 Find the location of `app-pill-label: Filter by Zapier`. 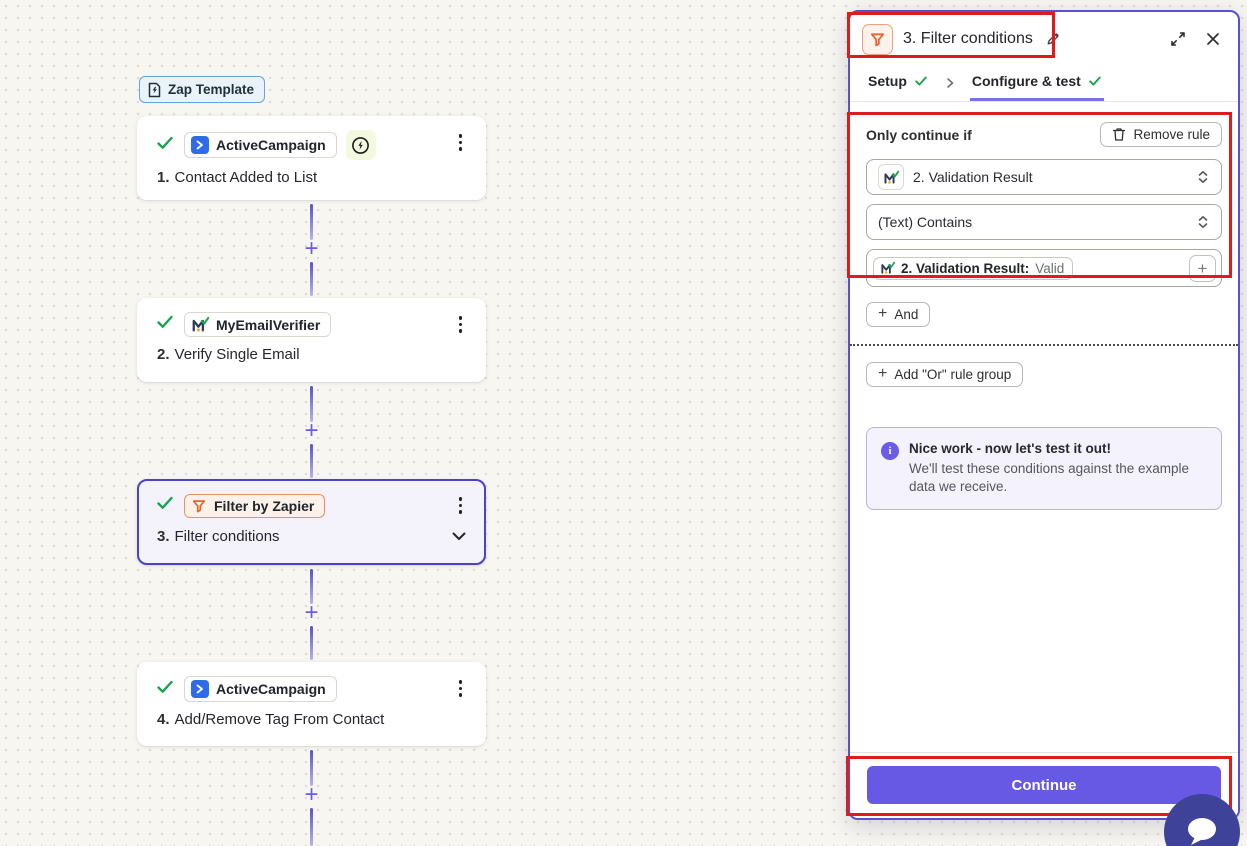

app-pill-label: Filter by Zapier is located at coordinates (264, 505).